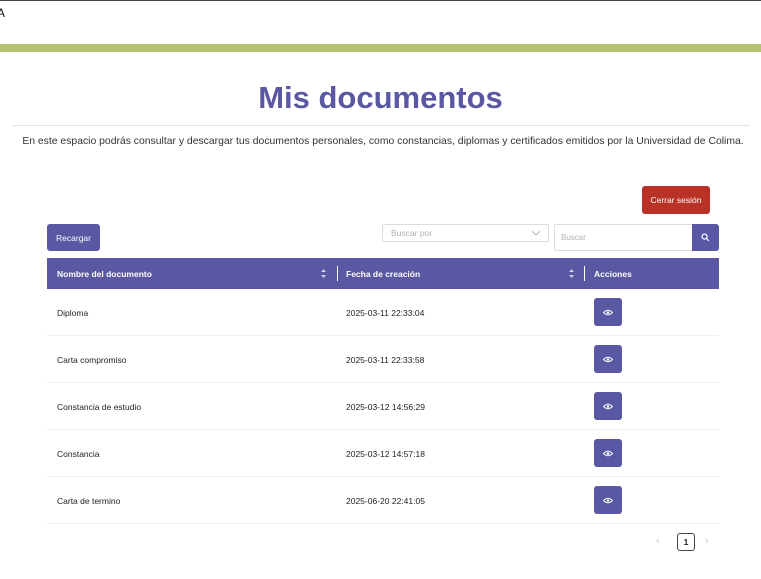  What do you see at coordinates (380, 0) in the screenshot?
I see `top-border` at bounding box center [380, 0].